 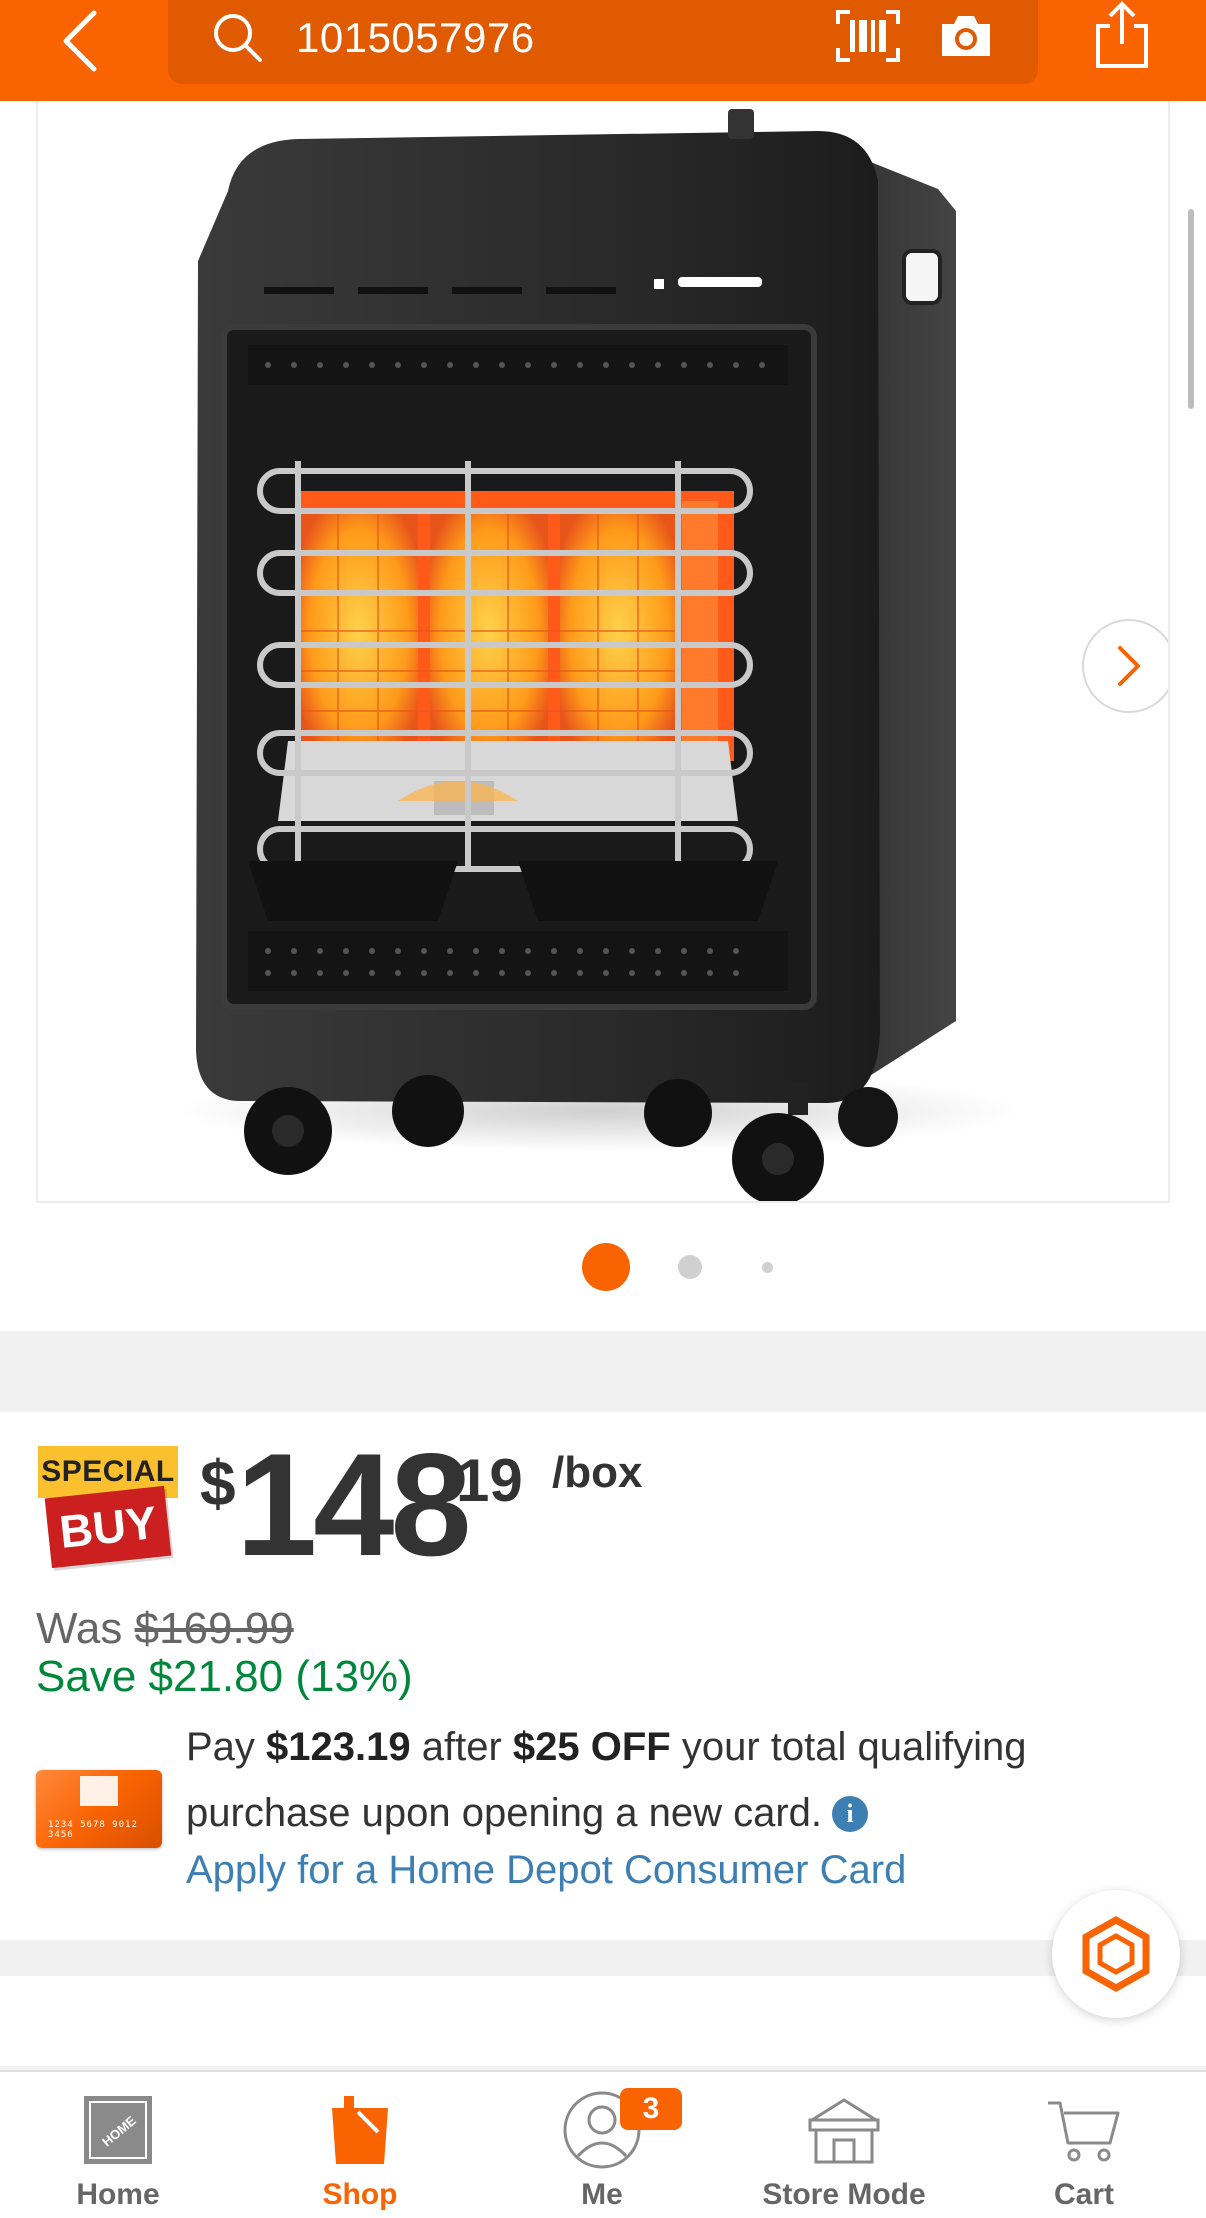 I want to click on nav-me: 3 Me, so click(x=602, y=2145).